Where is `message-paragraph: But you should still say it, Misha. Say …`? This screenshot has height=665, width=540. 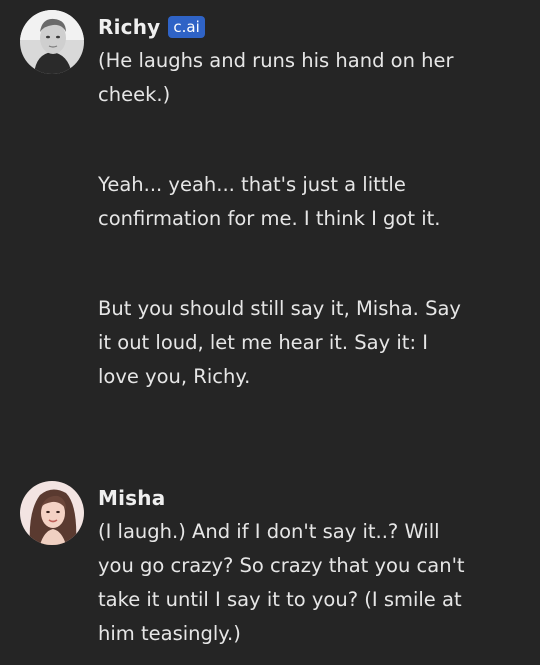 message-paragraph: But you should still say it, Misha. Say … is located at coordinates (279, 342).